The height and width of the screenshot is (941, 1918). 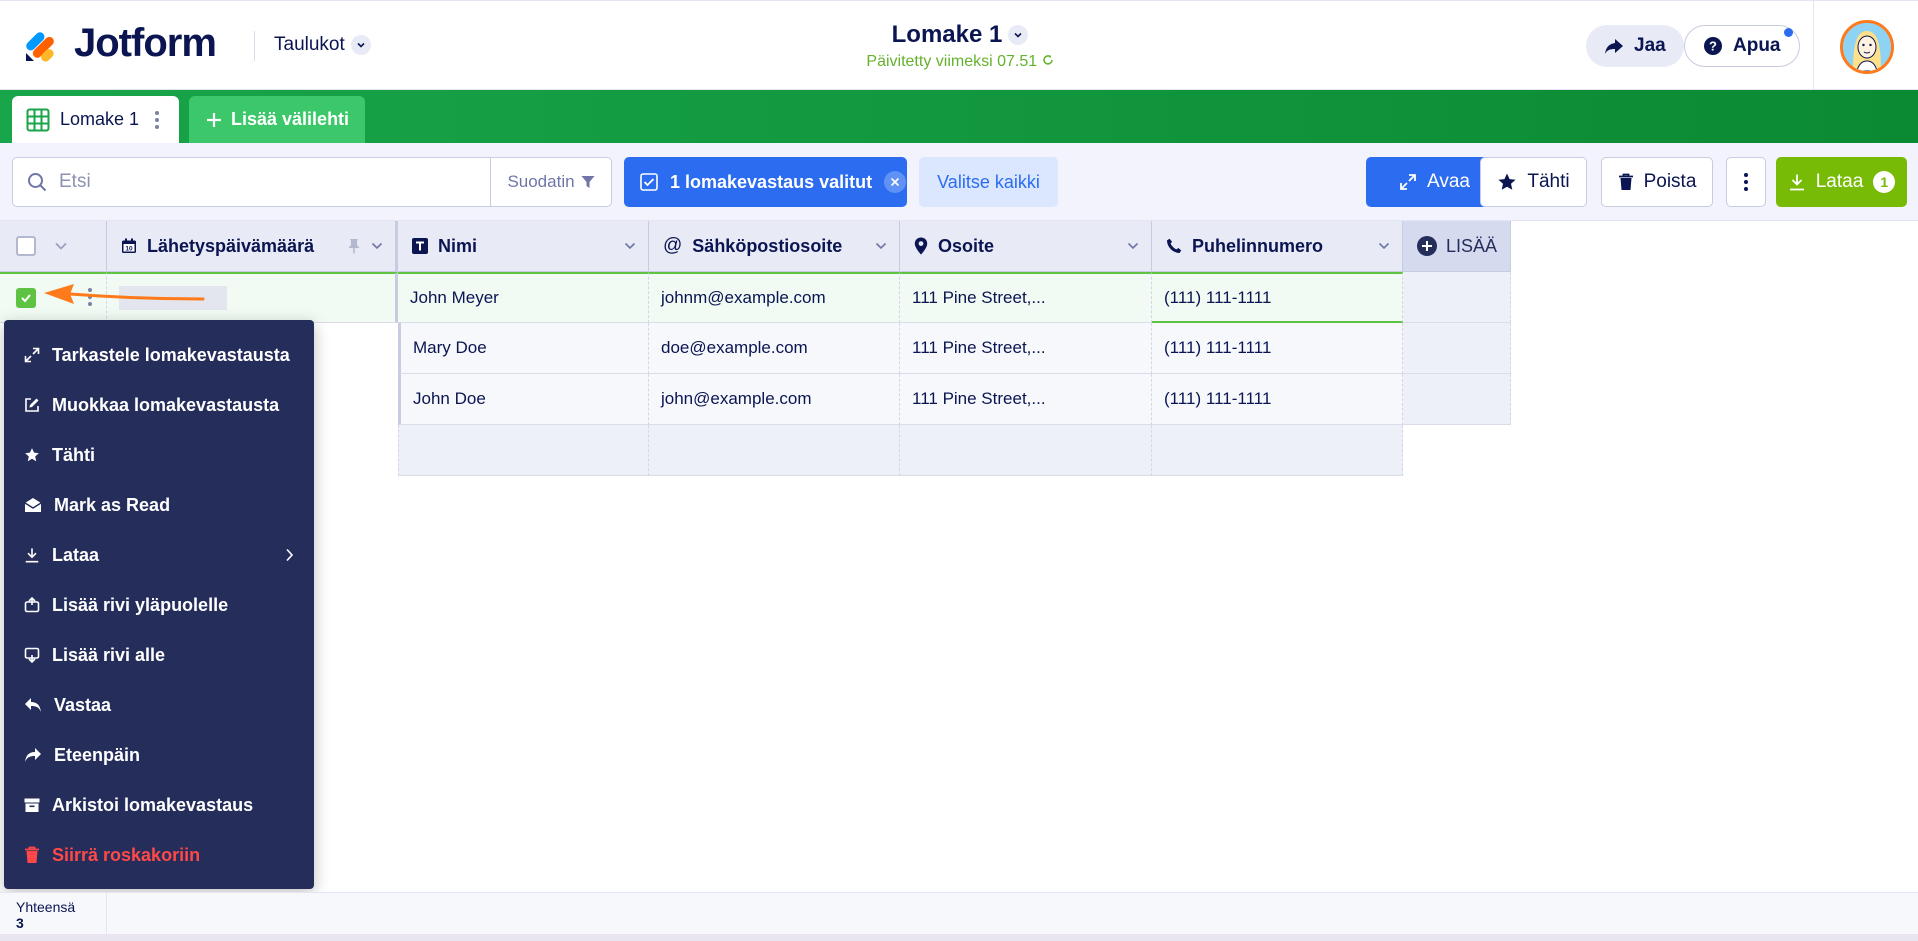 I want to click on more-options-button, so click(x=1746, y=182).